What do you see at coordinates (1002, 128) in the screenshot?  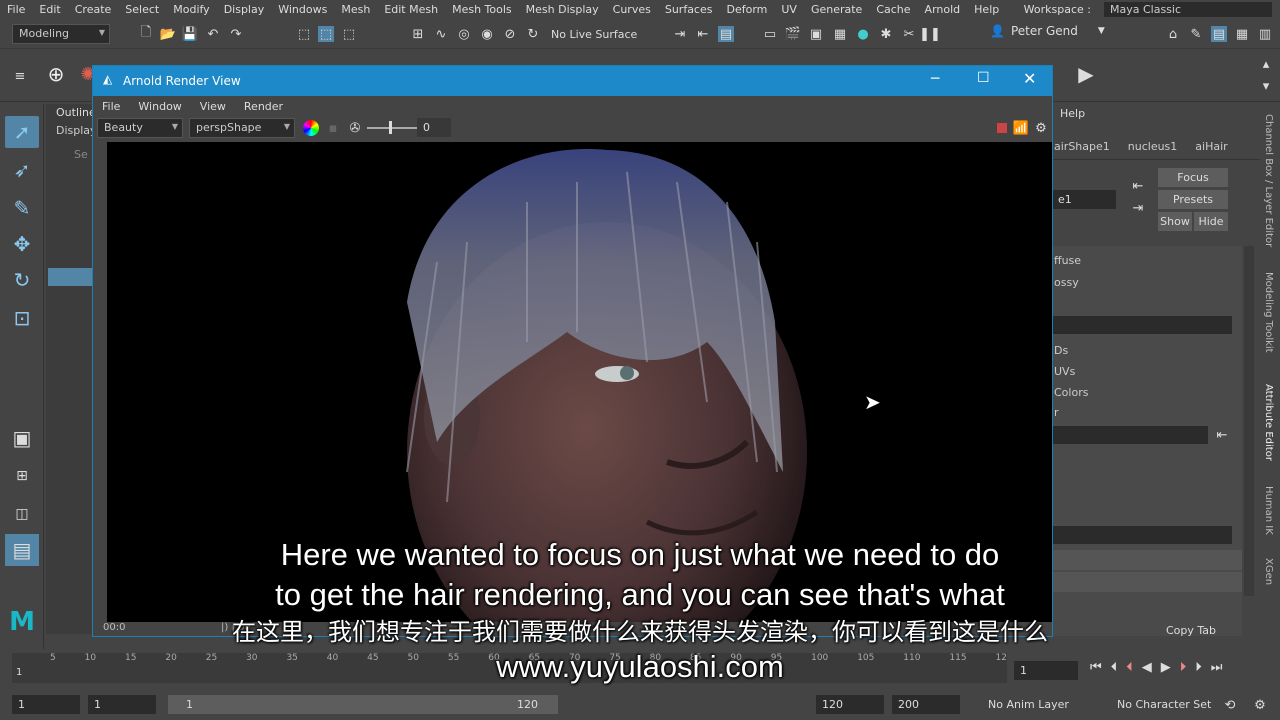 I see `stop-render-icon` at bounding box center [1002, 128].